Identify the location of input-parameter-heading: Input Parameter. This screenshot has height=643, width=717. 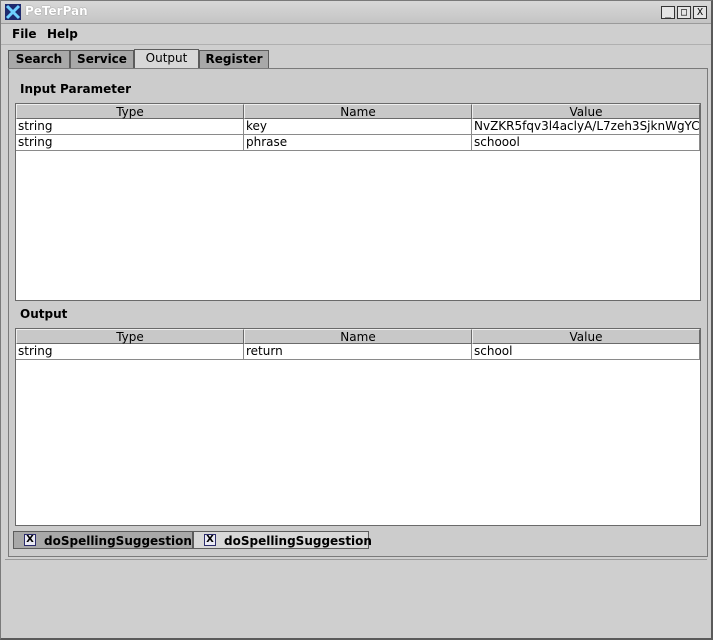
(76, 89).